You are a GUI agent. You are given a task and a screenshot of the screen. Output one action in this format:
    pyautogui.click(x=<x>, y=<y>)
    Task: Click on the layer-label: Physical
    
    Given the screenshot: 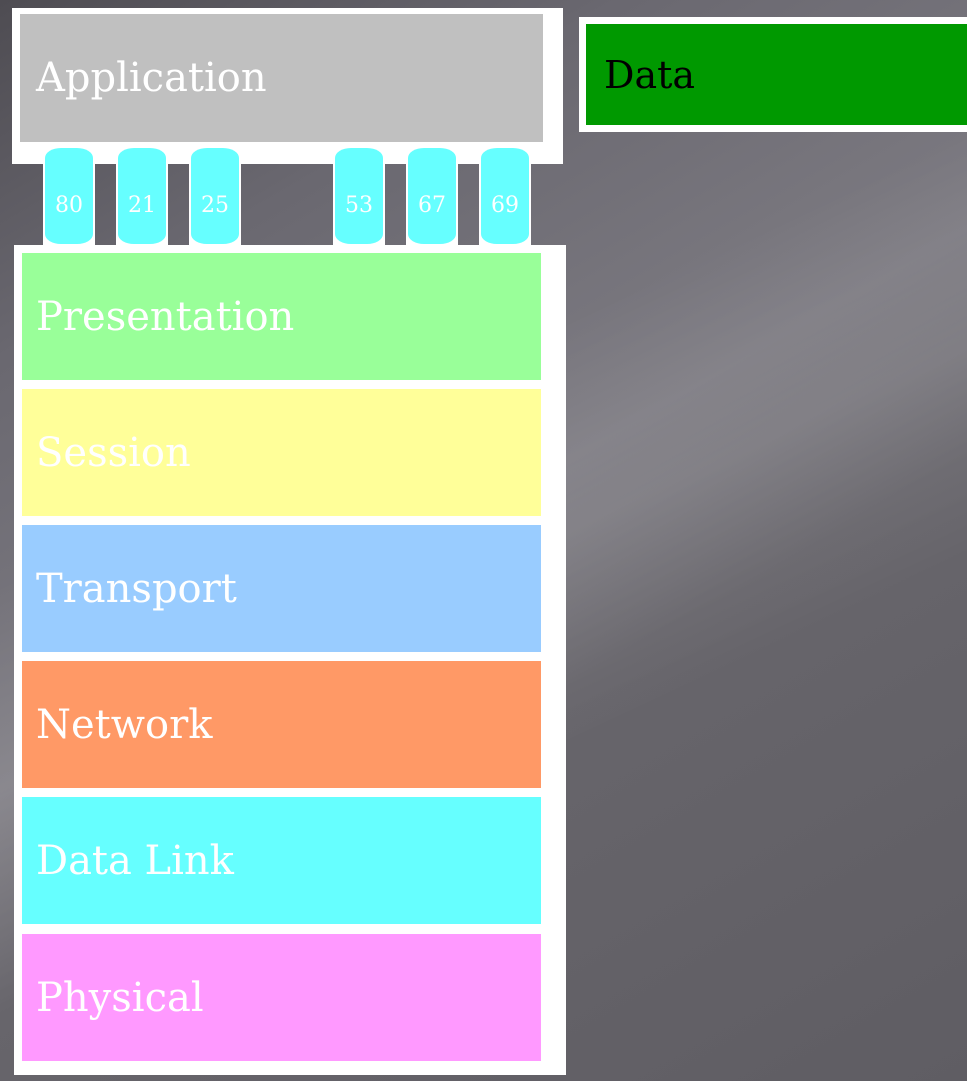 What is the action you would take?
    pyautogui.click(x=120, y=997)
    